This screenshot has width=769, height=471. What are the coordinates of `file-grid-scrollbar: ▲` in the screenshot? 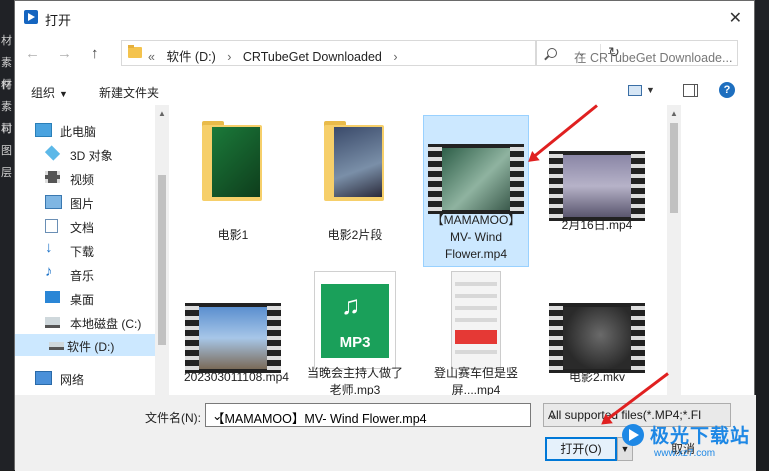 It's located at (674, 250).